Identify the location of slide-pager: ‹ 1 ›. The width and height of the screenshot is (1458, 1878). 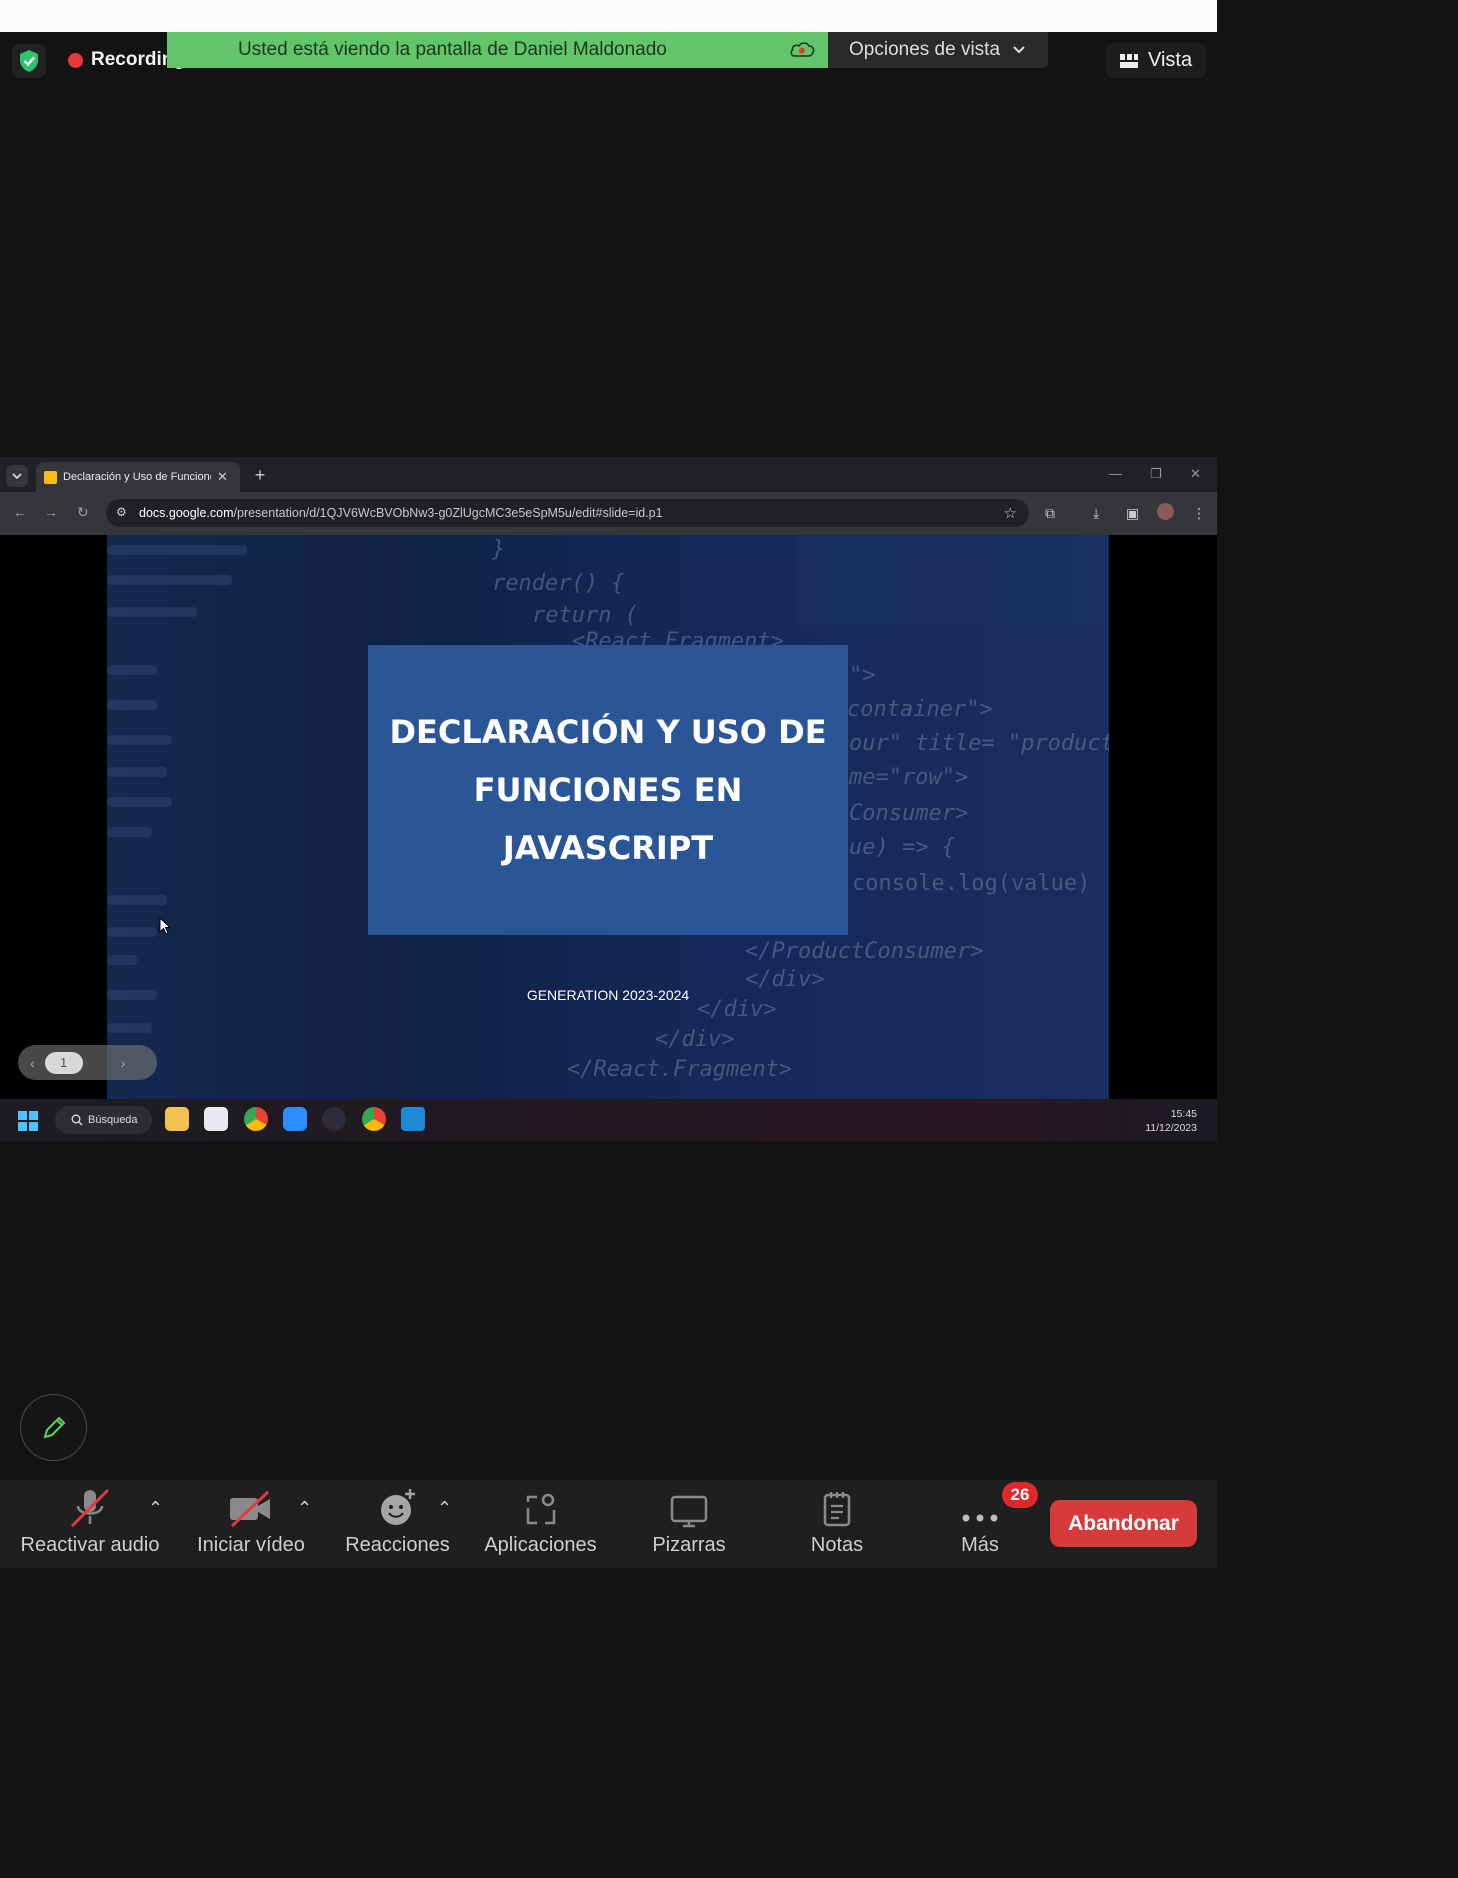
(87, 1062).